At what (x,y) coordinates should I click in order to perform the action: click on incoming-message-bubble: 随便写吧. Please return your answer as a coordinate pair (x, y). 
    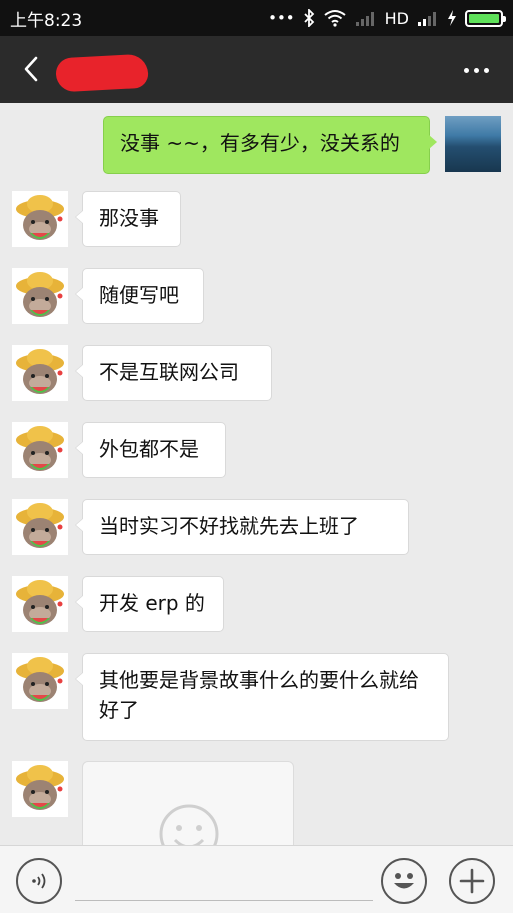
    Looking at the image, I should click on (139, 296).